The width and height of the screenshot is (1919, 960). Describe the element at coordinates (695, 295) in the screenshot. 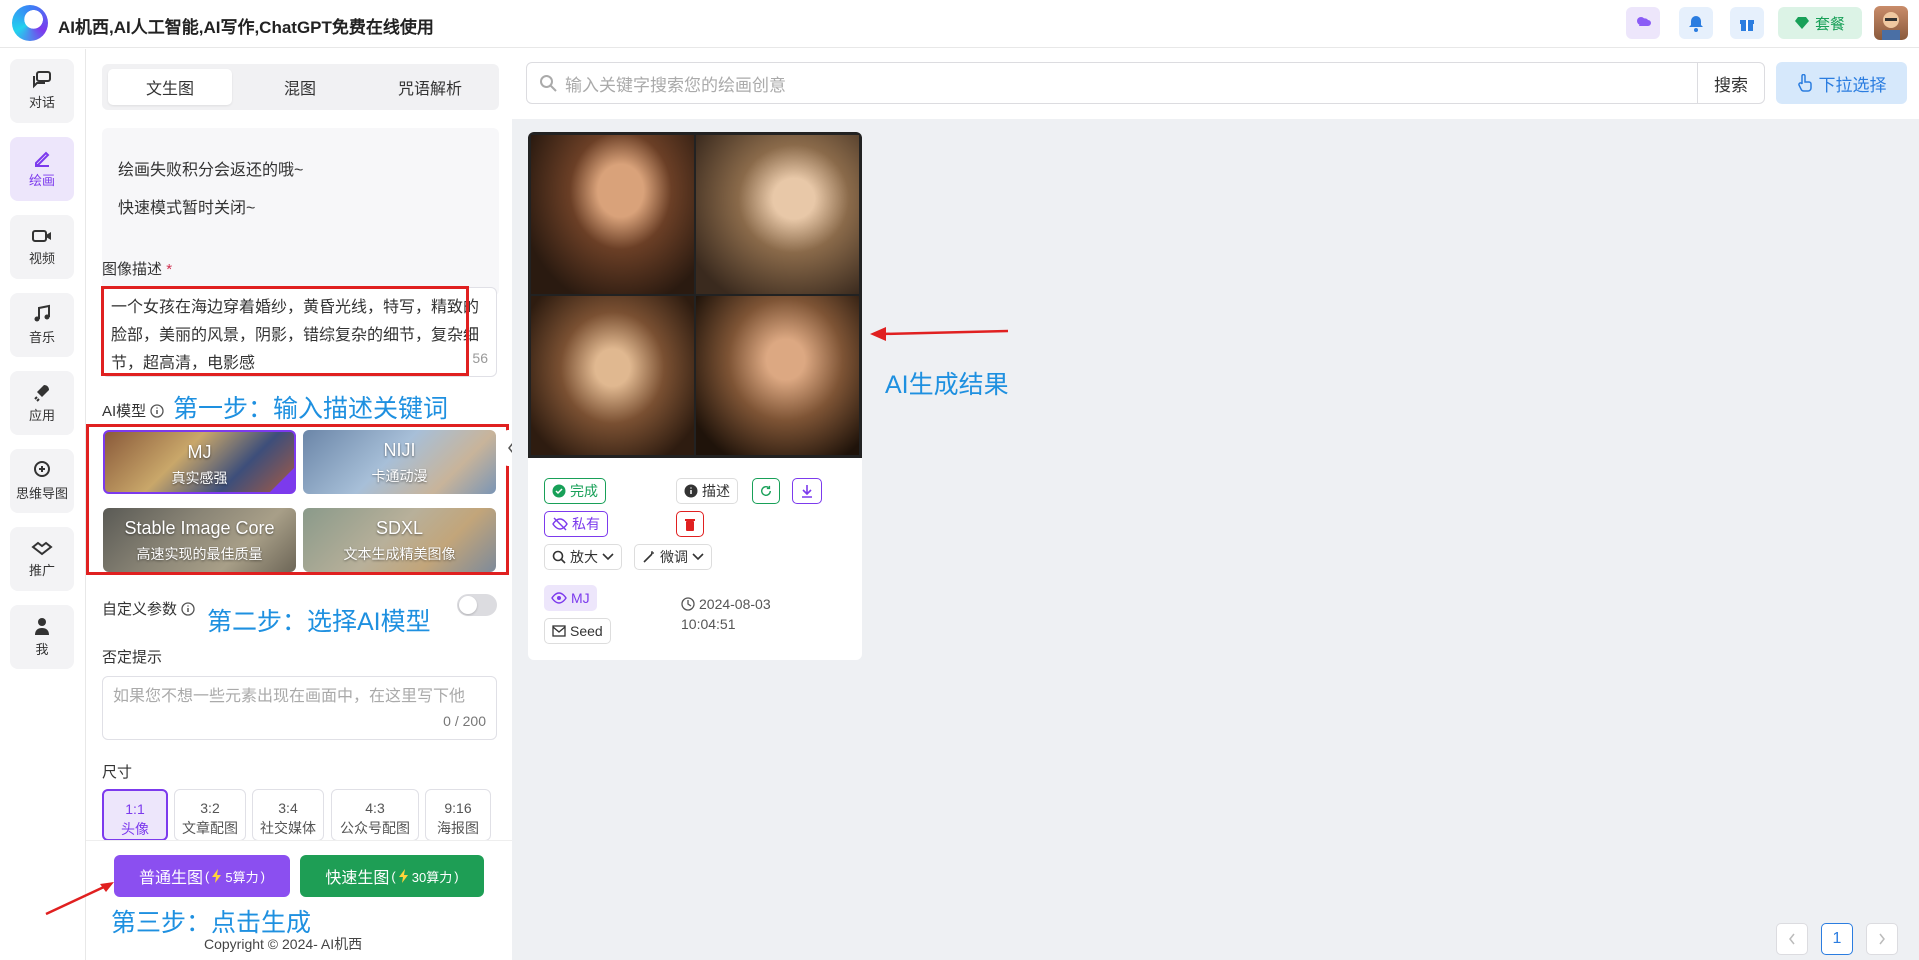

I see `generated-image-grid` at that location.